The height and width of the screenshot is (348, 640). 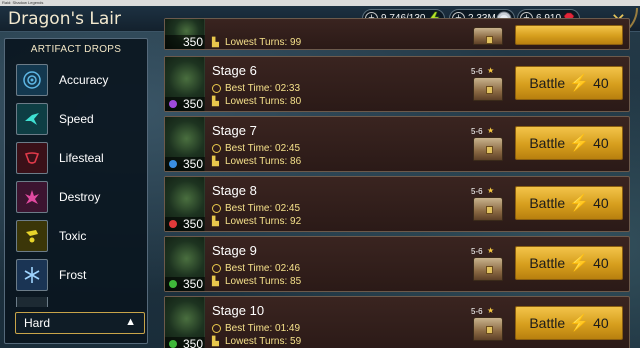 What do you see at coordinates (32, 197) in the screenshot?
I see `destroy-icon` at bounding box center [32, 197].